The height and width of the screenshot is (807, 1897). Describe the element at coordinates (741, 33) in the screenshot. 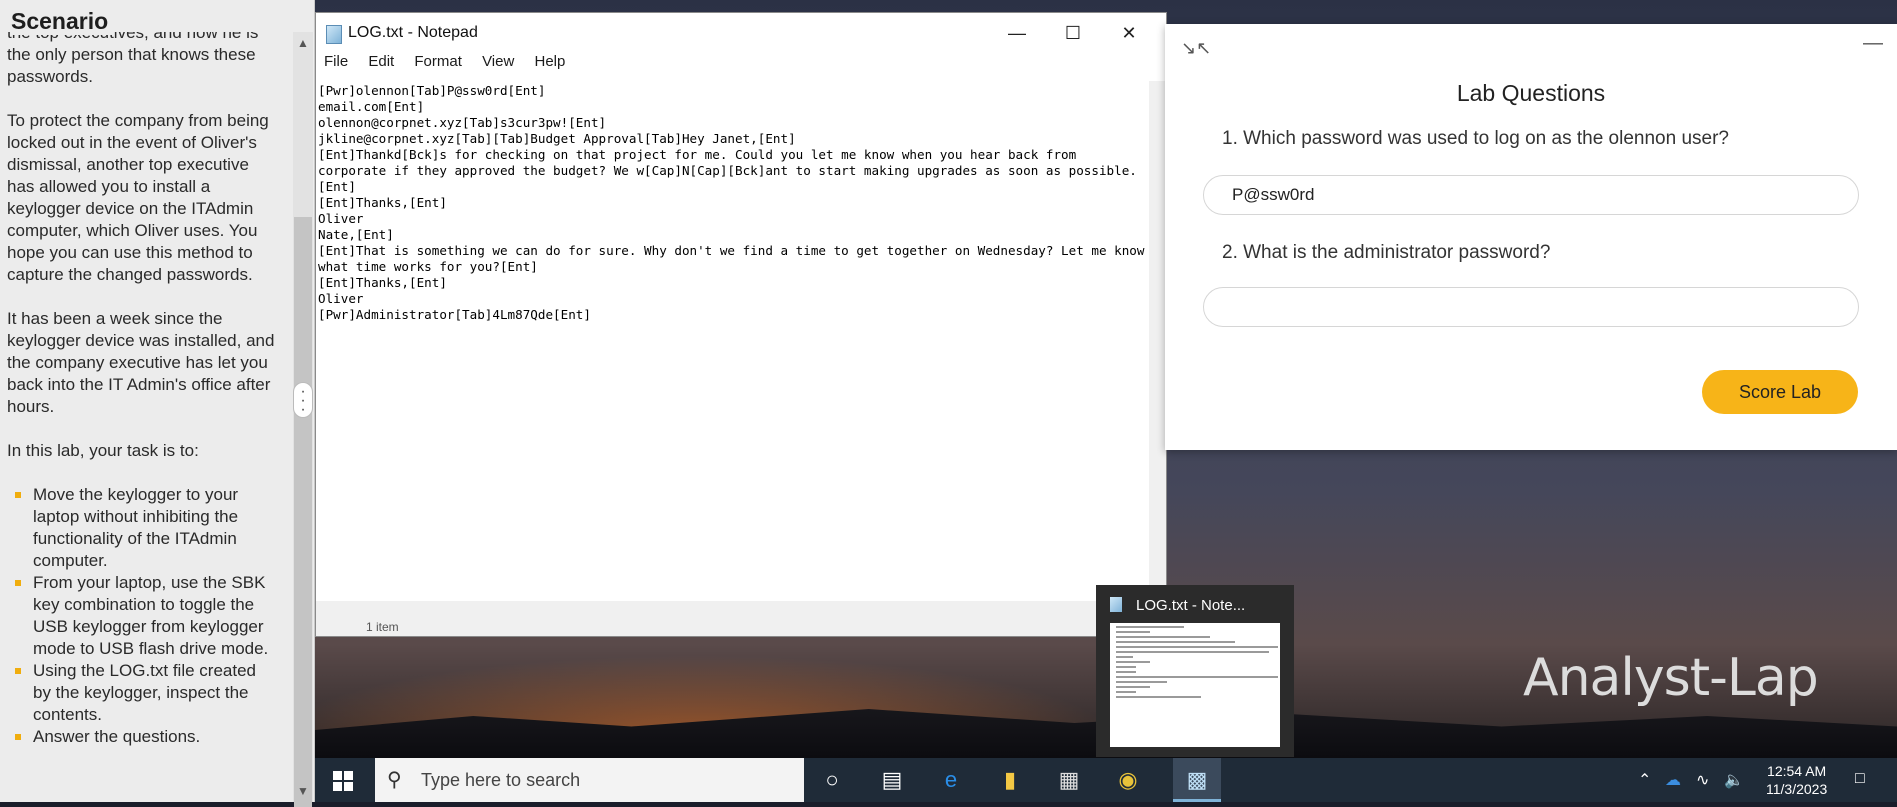

I see `notepad-titlebar: LOG.txt - Notepad — ☐ ✕` at that location.